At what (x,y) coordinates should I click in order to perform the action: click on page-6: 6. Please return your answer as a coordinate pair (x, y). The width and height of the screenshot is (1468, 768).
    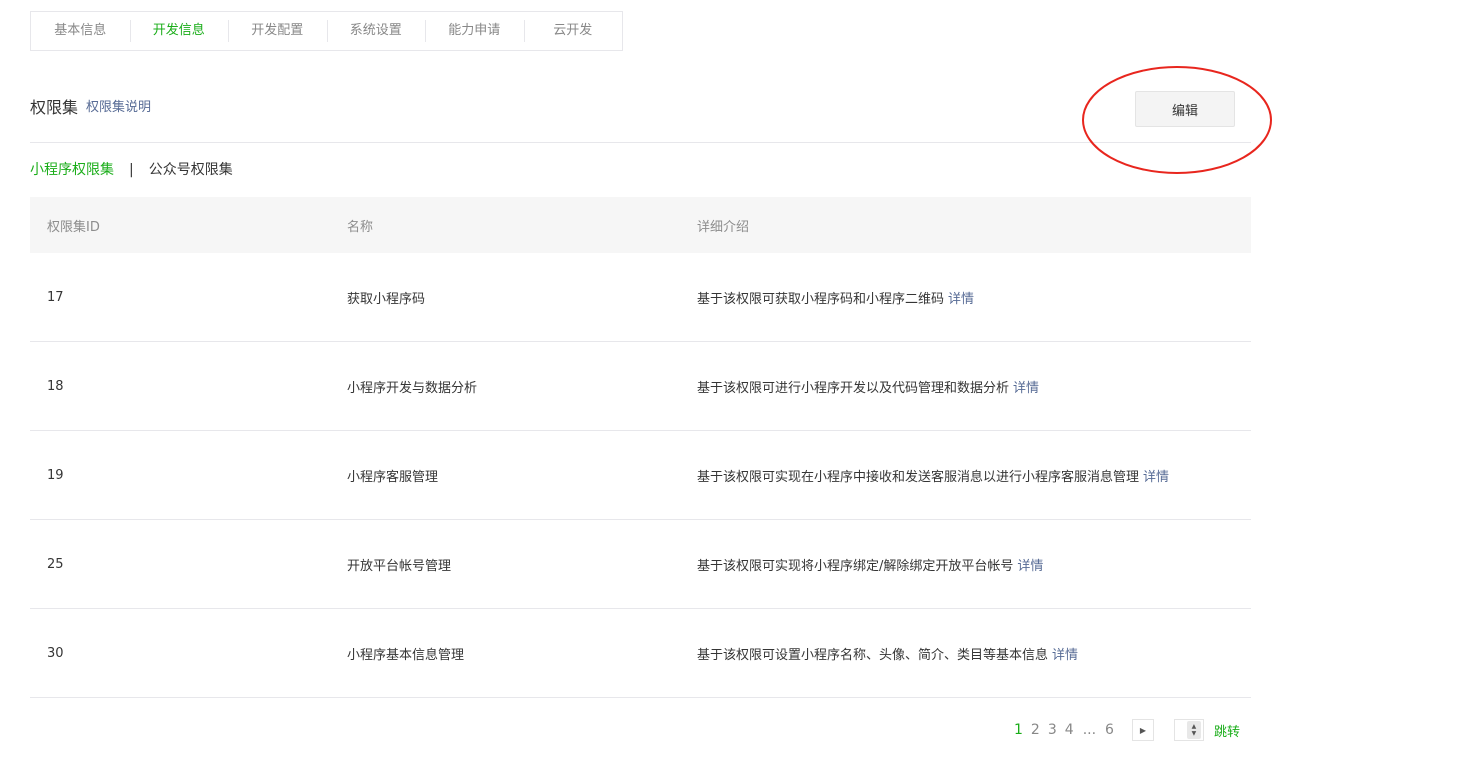
    Looking at the image, I should click on (1109, 730).